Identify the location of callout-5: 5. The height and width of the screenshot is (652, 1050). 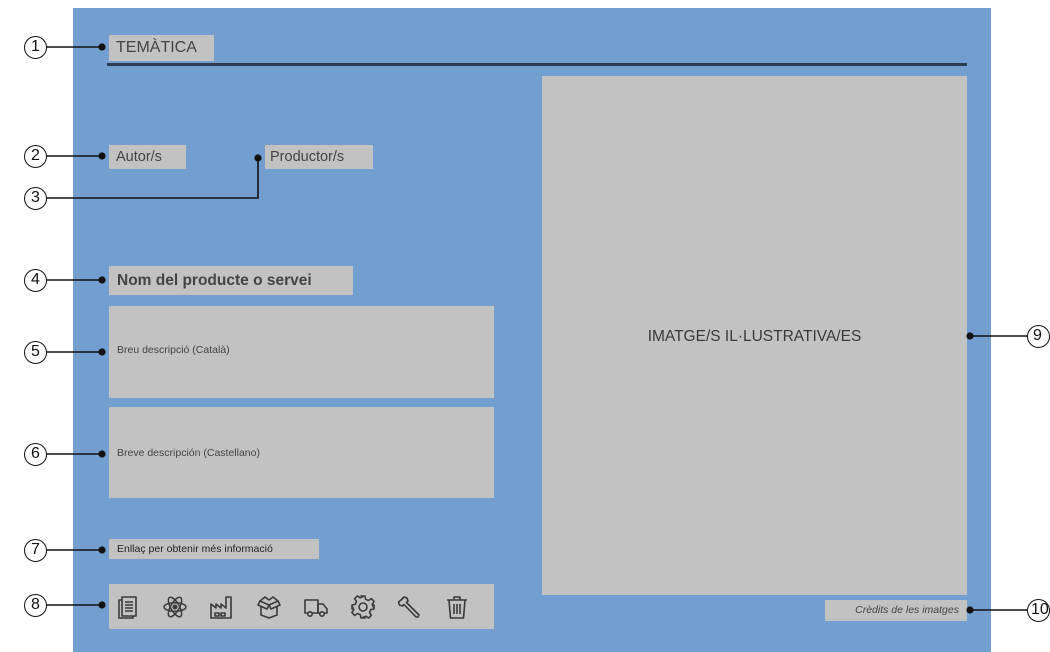
(35, 352).